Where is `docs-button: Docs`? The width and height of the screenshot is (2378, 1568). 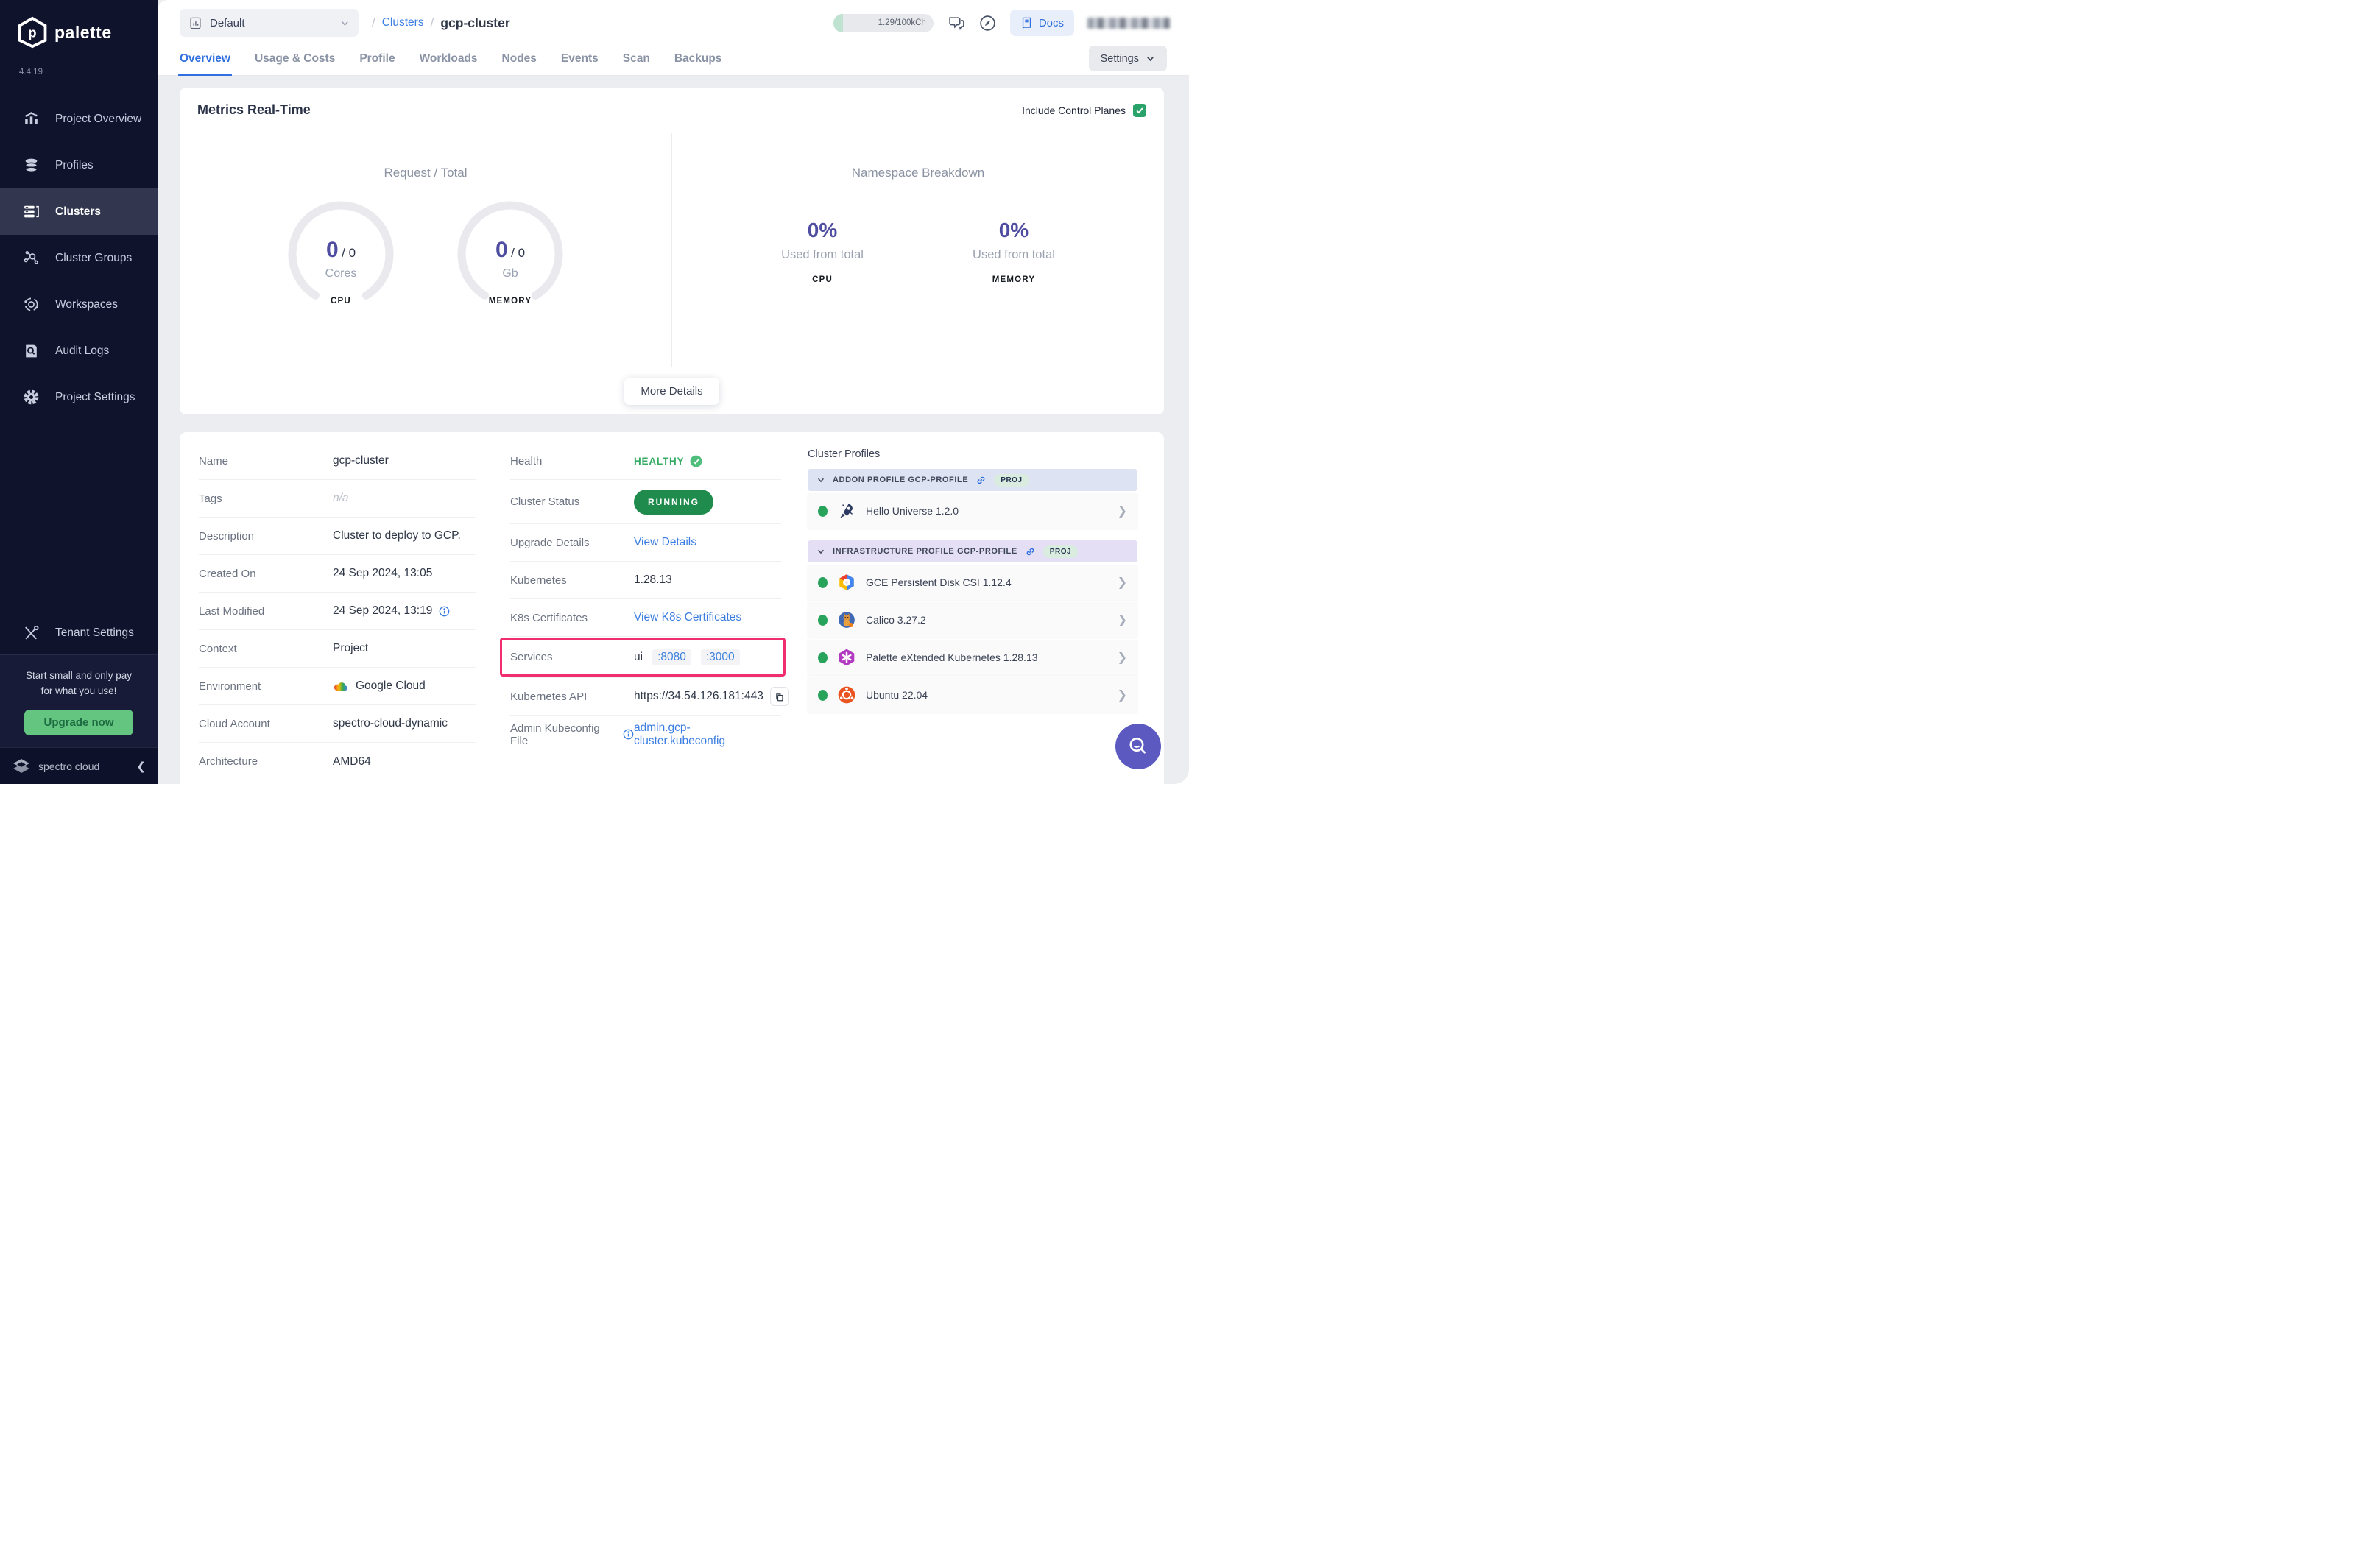
docs-button: Docs is located at coordinates (1041, 23).